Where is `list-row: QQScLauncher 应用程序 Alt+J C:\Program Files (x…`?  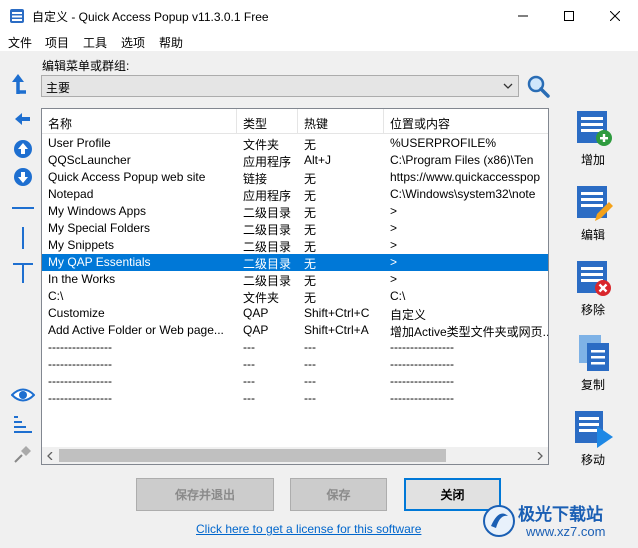
list-row: QQScLauncher 应用程序 Alt+J C:\Program Files (x… is located at coordinates (295, 160).